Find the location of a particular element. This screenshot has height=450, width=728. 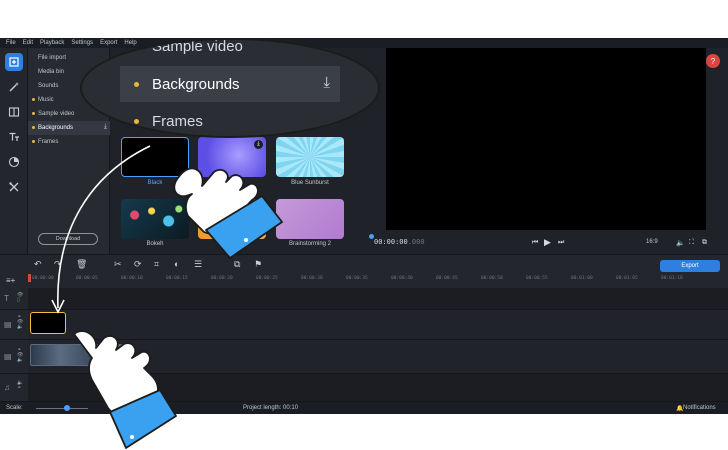

category-frames: Frames is located at coordinates (69, 142).